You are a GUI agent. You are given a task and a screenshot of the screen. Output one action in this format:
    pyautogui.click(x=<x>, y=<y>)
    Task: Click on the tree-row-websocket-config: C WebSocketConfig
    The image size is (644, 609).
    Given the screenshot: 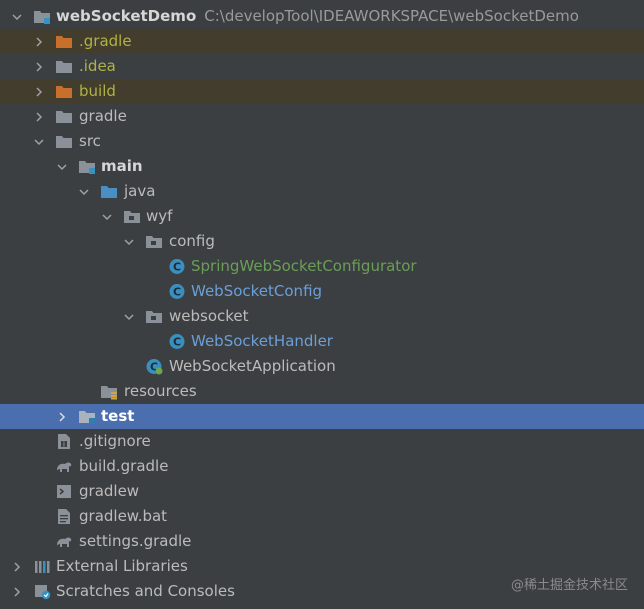 What is the action you would take?
    pyautogui.click(x=322, y=291)
    